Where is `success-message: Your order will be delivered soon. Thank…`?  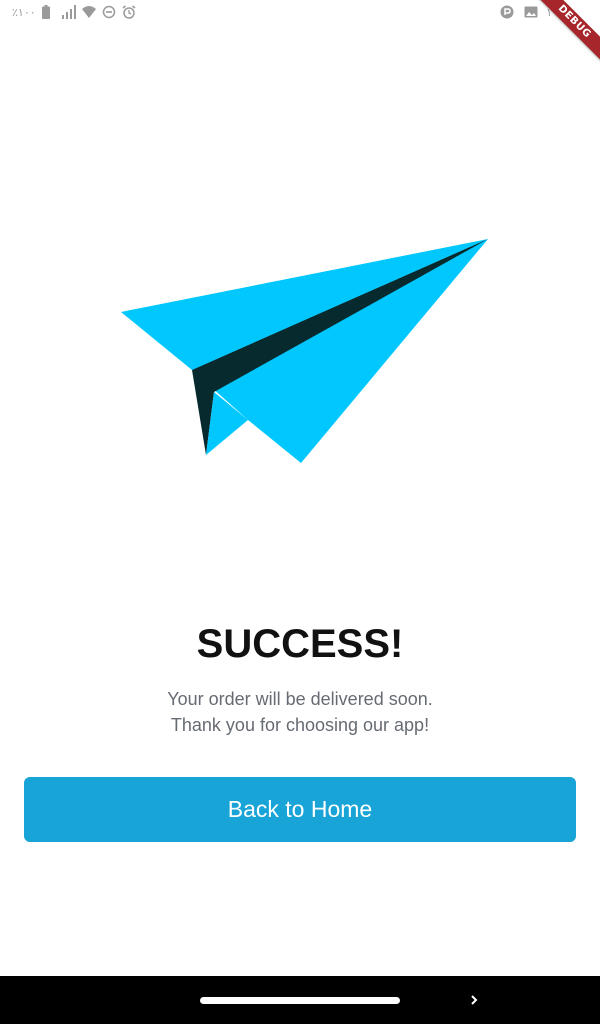 success-message: Your order will be delivered soon. Thank… is located at coordinates (300, 712).